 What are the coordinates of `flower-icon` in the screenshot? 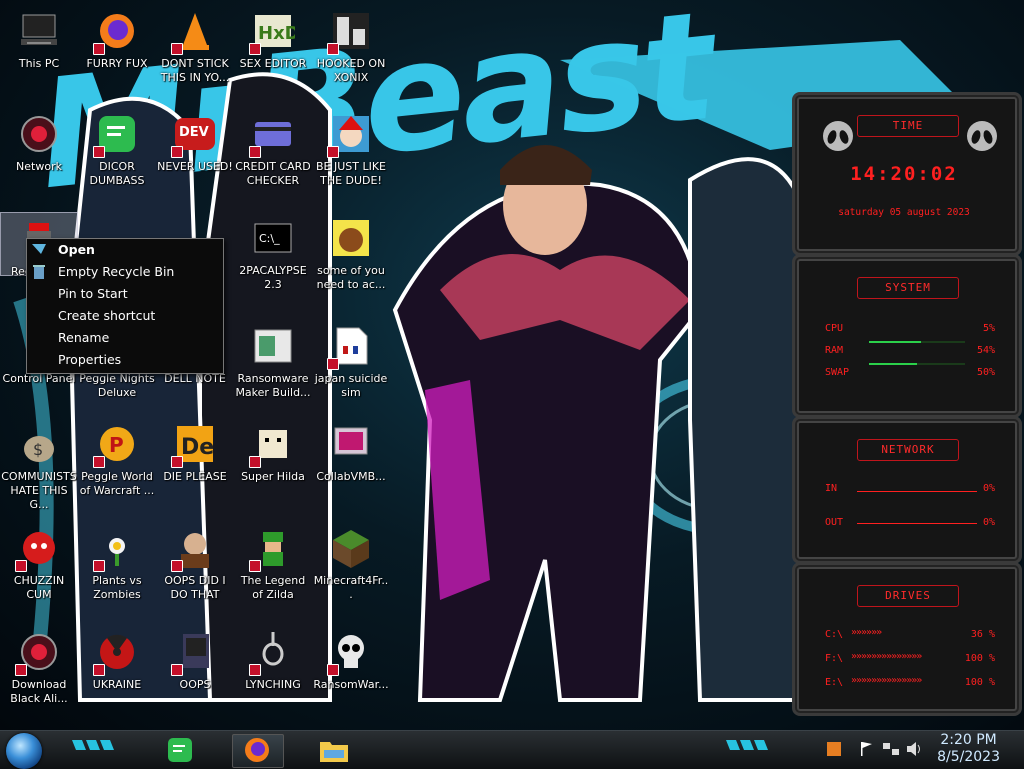 It's located at (116, 549).